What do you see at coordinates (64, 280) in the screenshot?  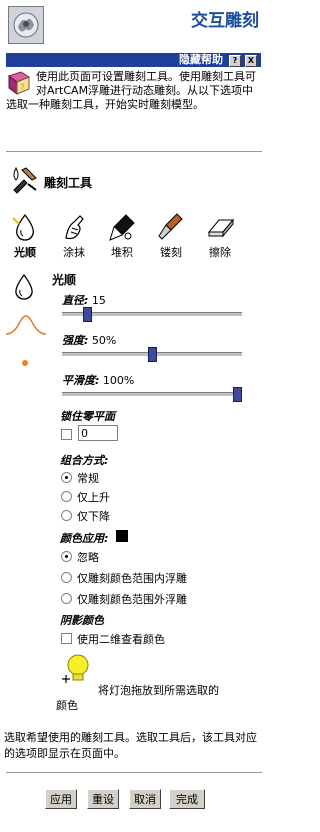 I see `current-tool-name: 光顺` at bounding box center [64, 280].